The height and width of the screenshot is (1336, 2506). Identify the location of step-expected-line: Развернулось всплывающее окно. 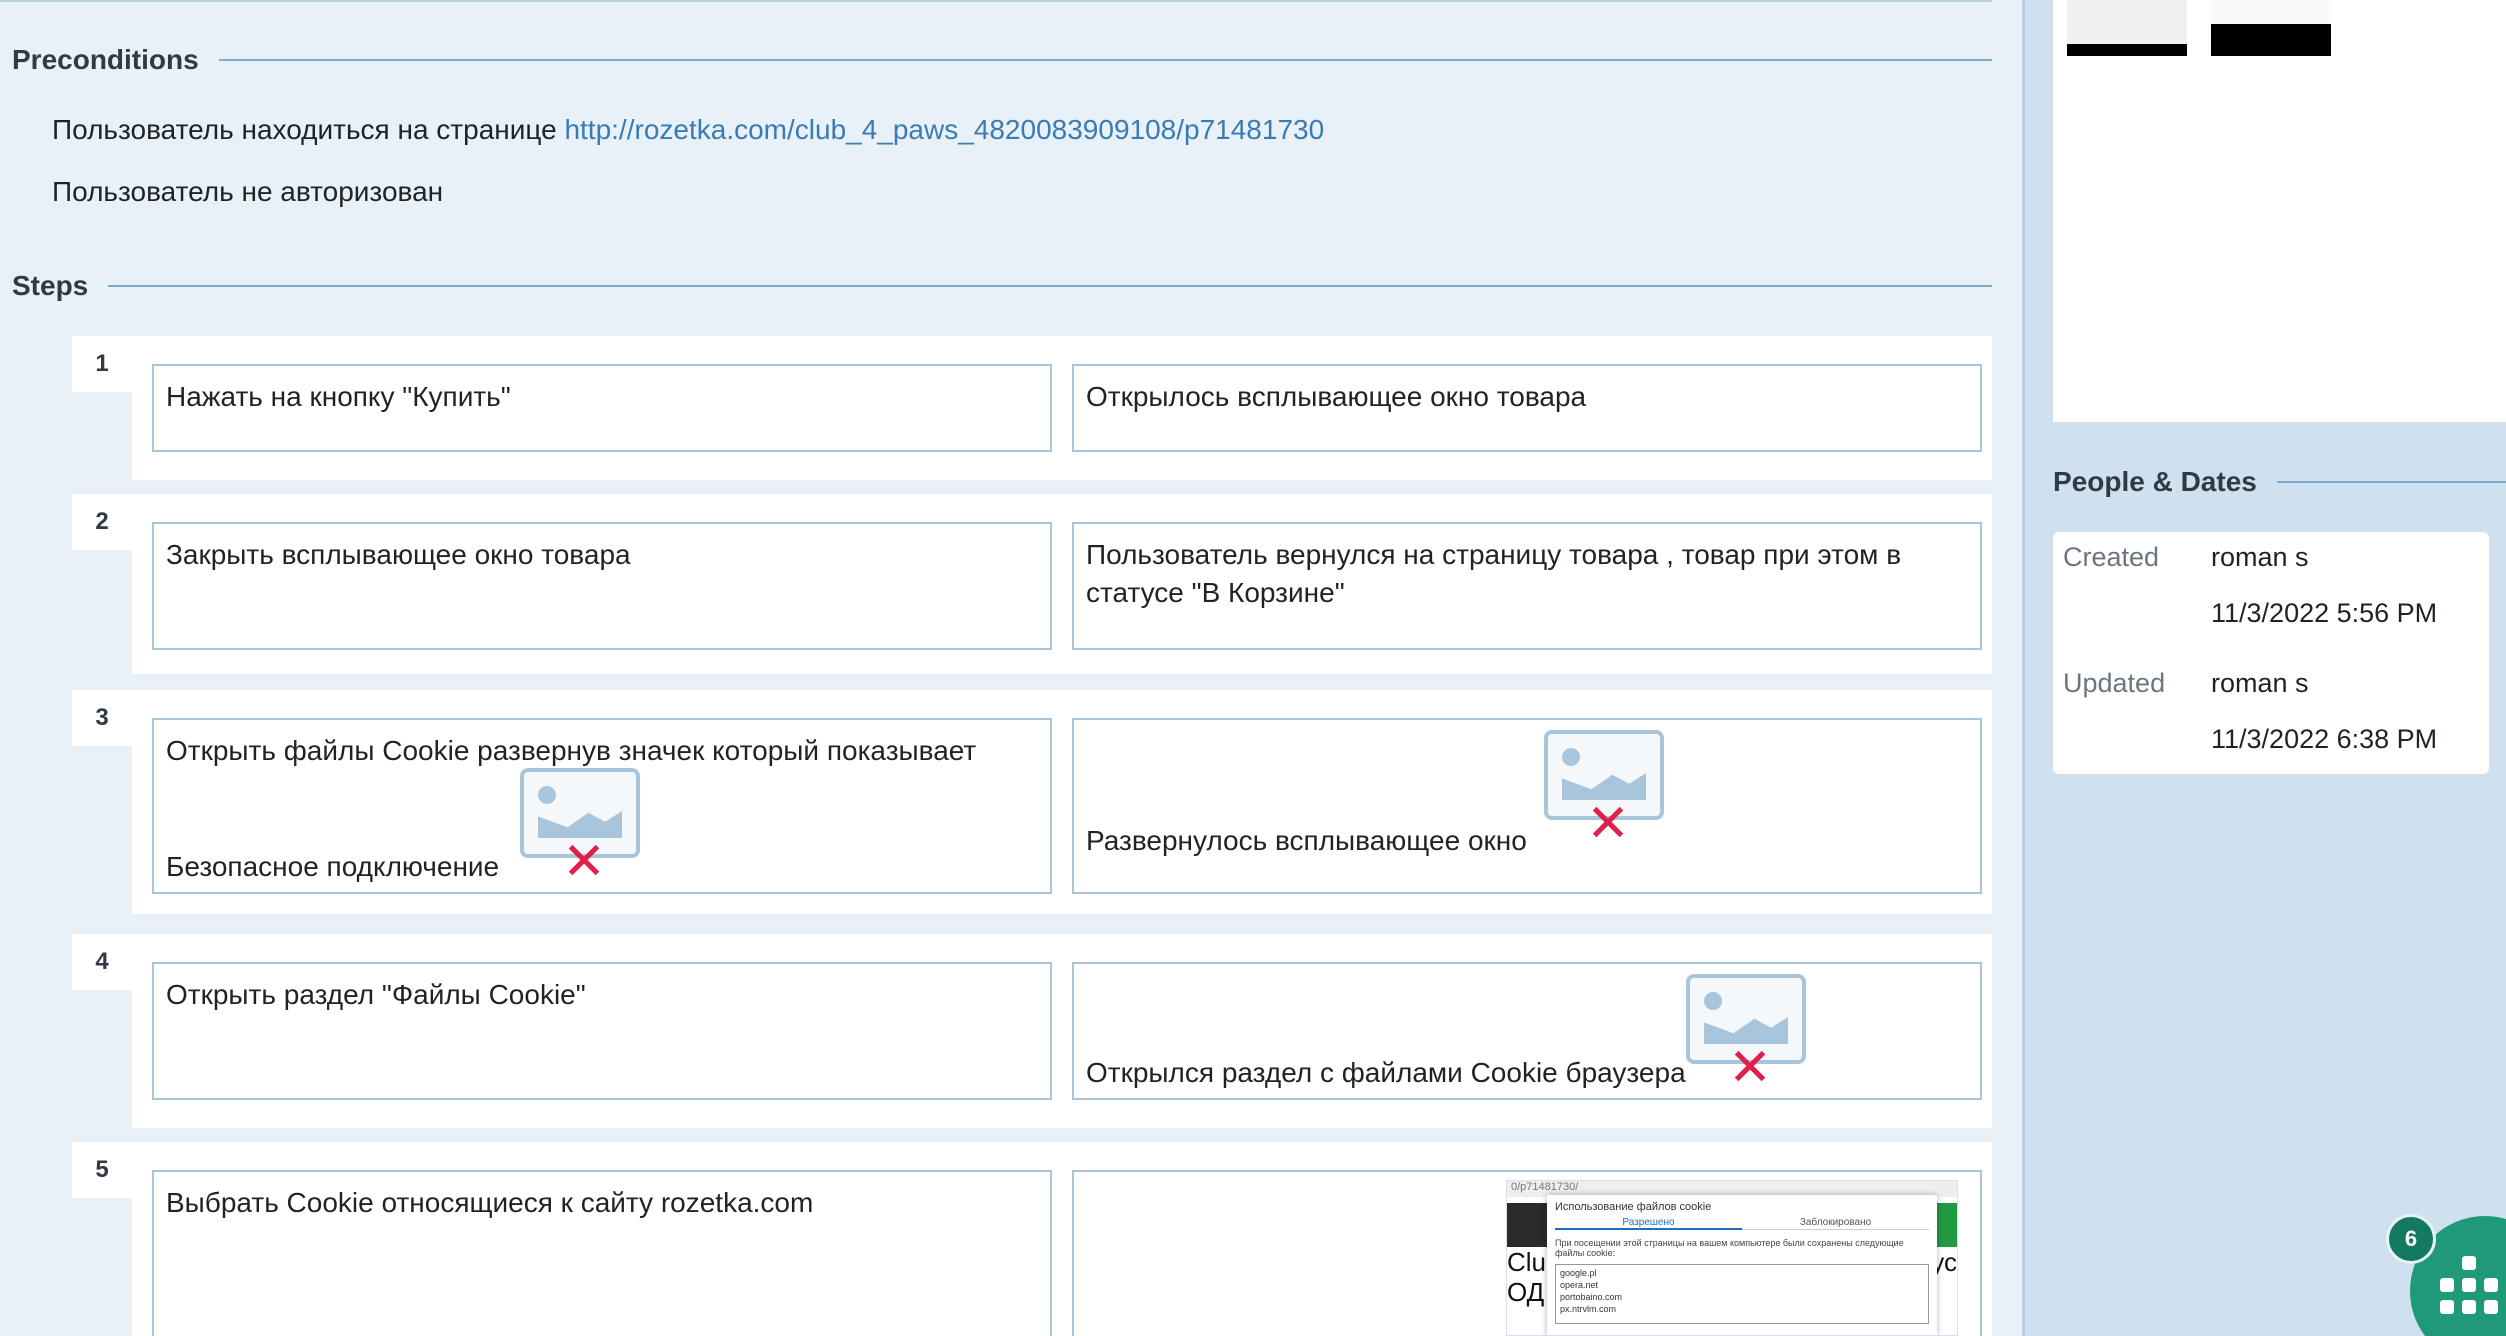
(1306, 840).